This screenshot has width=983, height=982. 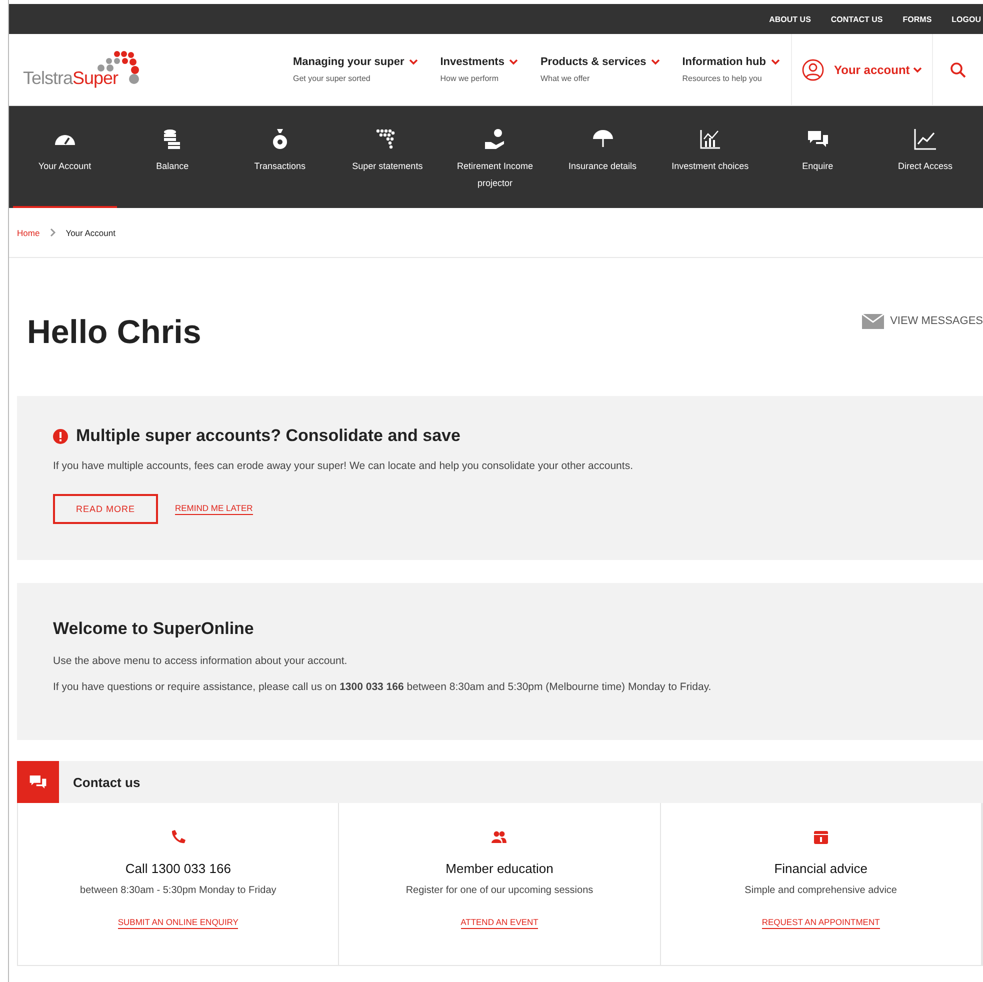 What do you see at coordinates (820, 837) in the screenshot?
I see `calendar-icon` at bounding box center [820, 837].